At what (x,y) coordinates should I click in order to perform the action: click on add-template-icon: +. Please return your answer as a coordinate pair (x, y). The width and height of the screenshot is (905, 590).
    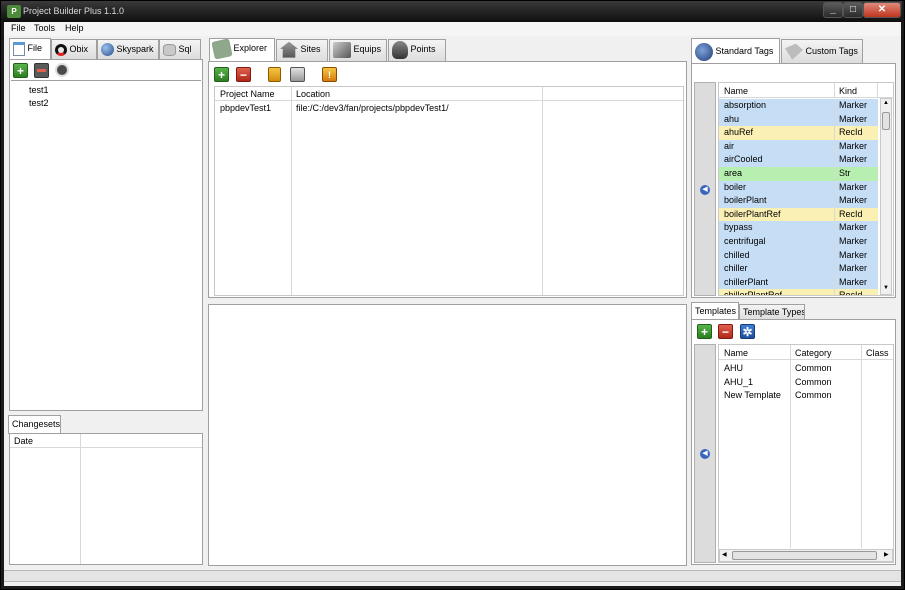
    Looking at the image, I should click on (704, 331).